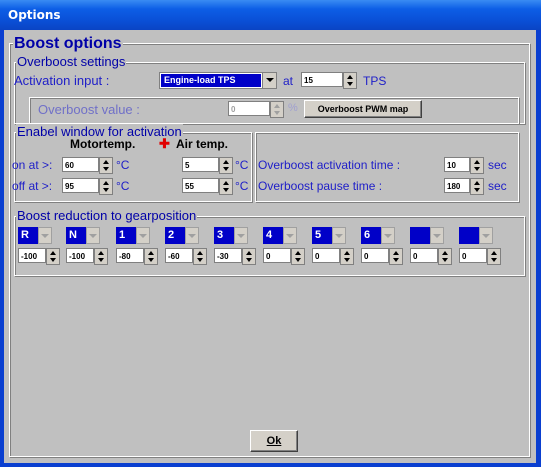  Describe the element at coordinates (80, 185) in the screenshot. I see `off-motortemp-value: 95` at that location.